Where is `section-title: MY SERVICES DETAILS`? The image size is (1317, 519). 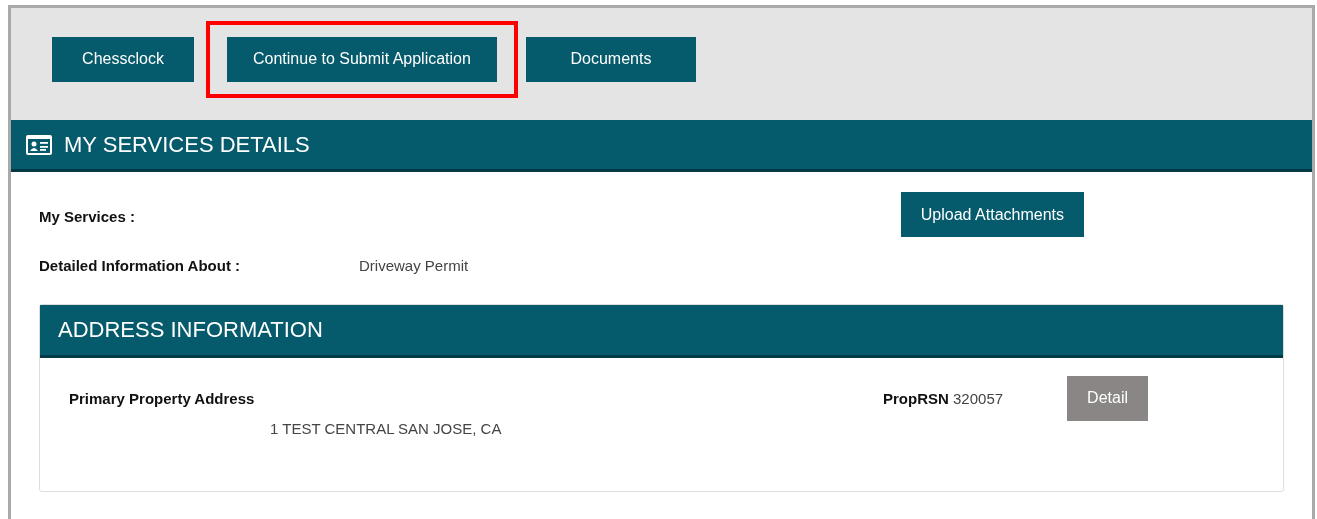 section-title: MY SERVICES DETAILS is located at coordinates (187, 145).